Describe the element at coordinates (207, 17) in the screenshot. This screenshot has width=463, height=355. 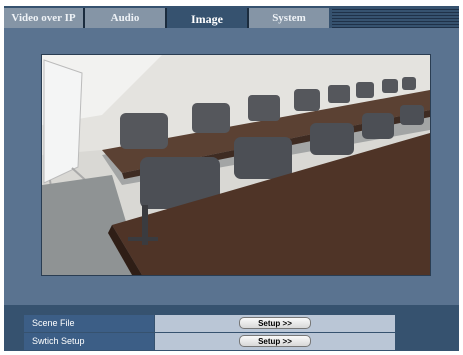
I see `tab-image: Image` at that location.